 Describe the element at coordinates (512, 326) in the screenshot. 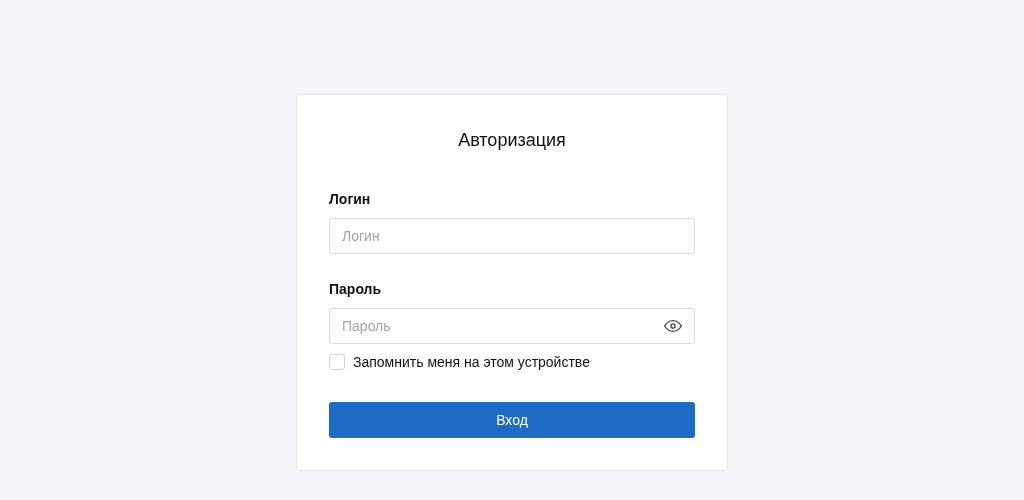

I see `password-field: Пароль` at that location.